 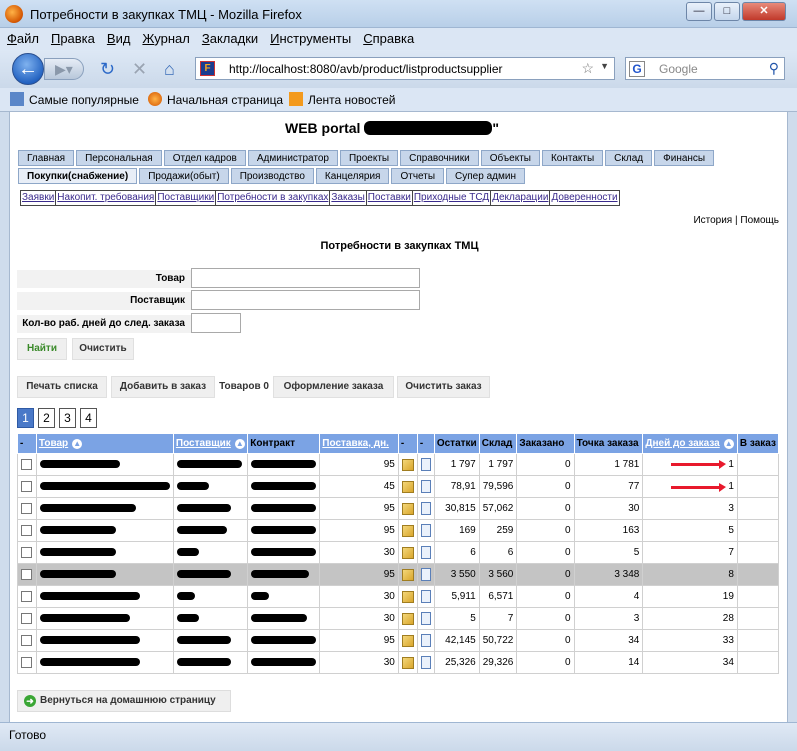 What do you see at coordinates (72, 37) in the screenshot?
I see `menu-edit: Правка` at bounding box center [72, 37].